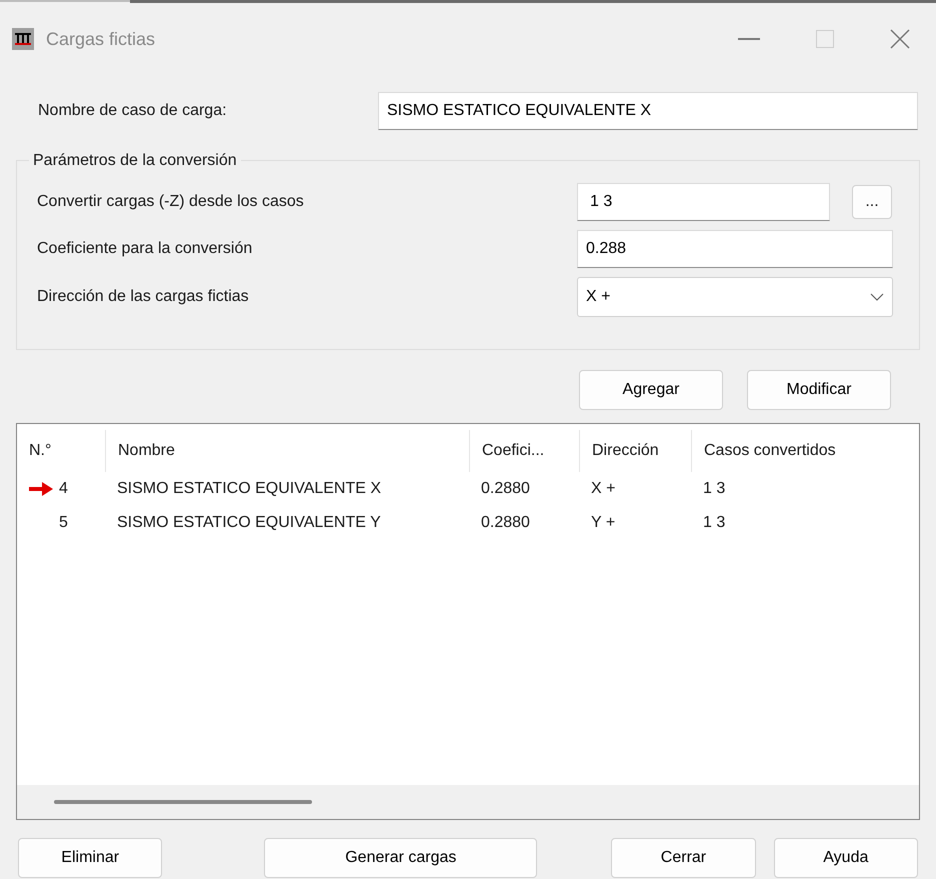  What do you see at coordinates (145, 249) in the screenshot?
I see `field-label: Coeficiente para la conversión` at bounding box center [145, 249].